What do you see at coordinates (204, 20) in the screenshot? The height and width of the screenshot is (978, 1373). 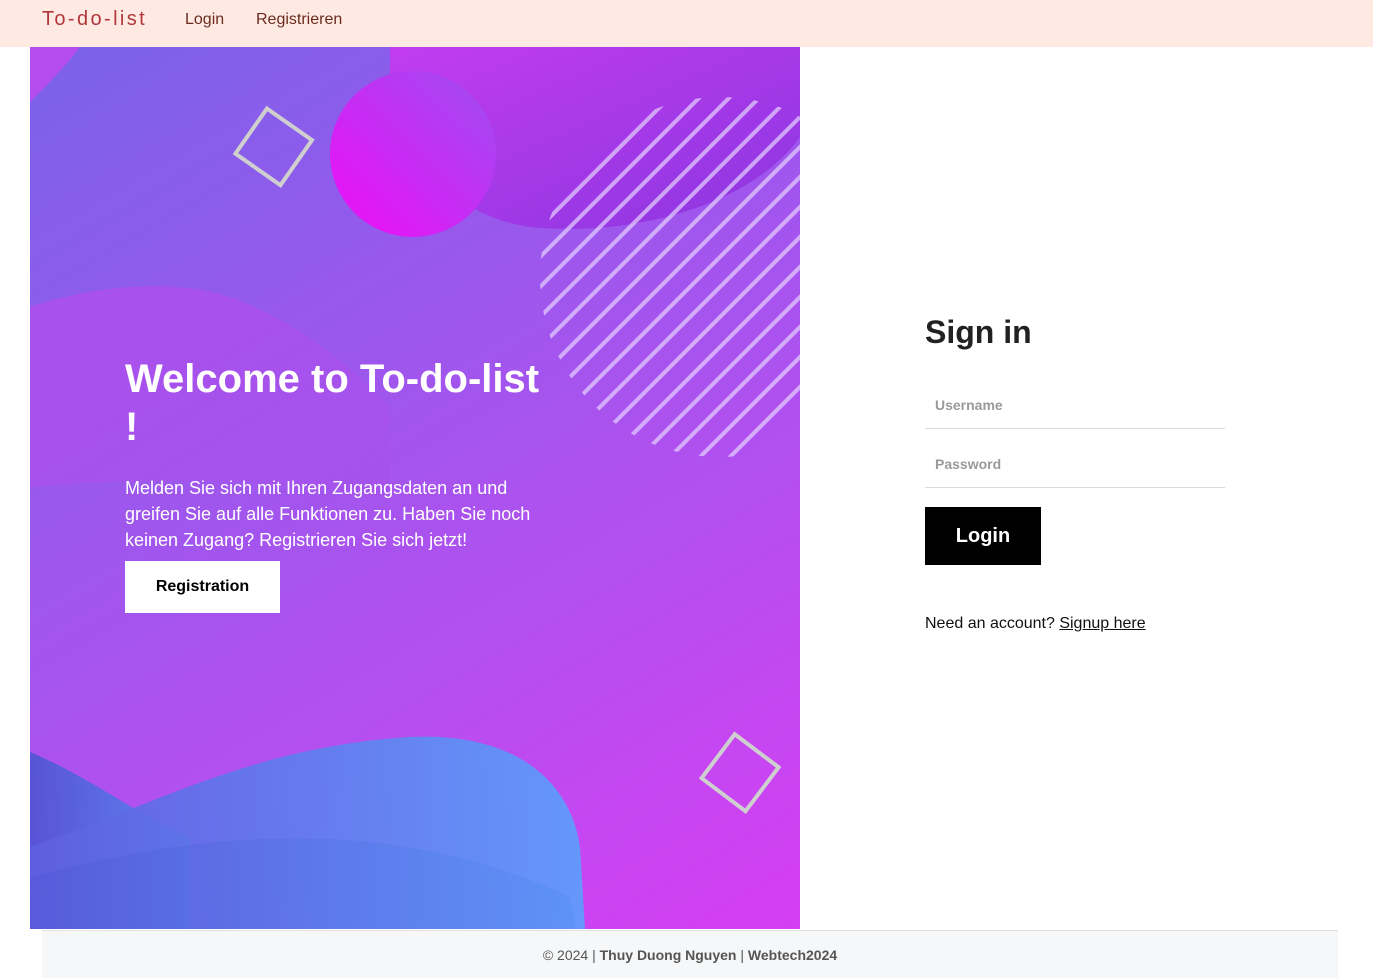 I see `nav-link-login: Login` at bounding box center [204, 20].